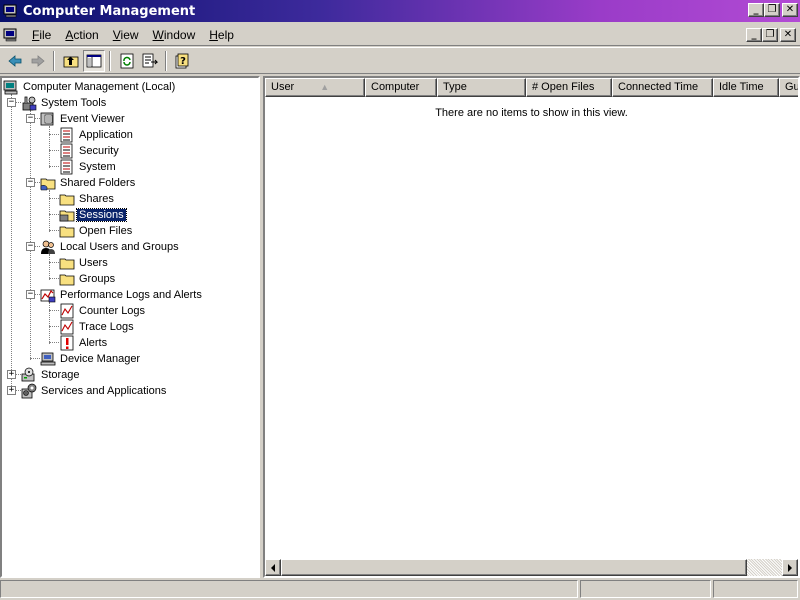 Image resolution: width=800 pixels, height=600 pixels. I want to click on export-list-icon, so click(150, 60).